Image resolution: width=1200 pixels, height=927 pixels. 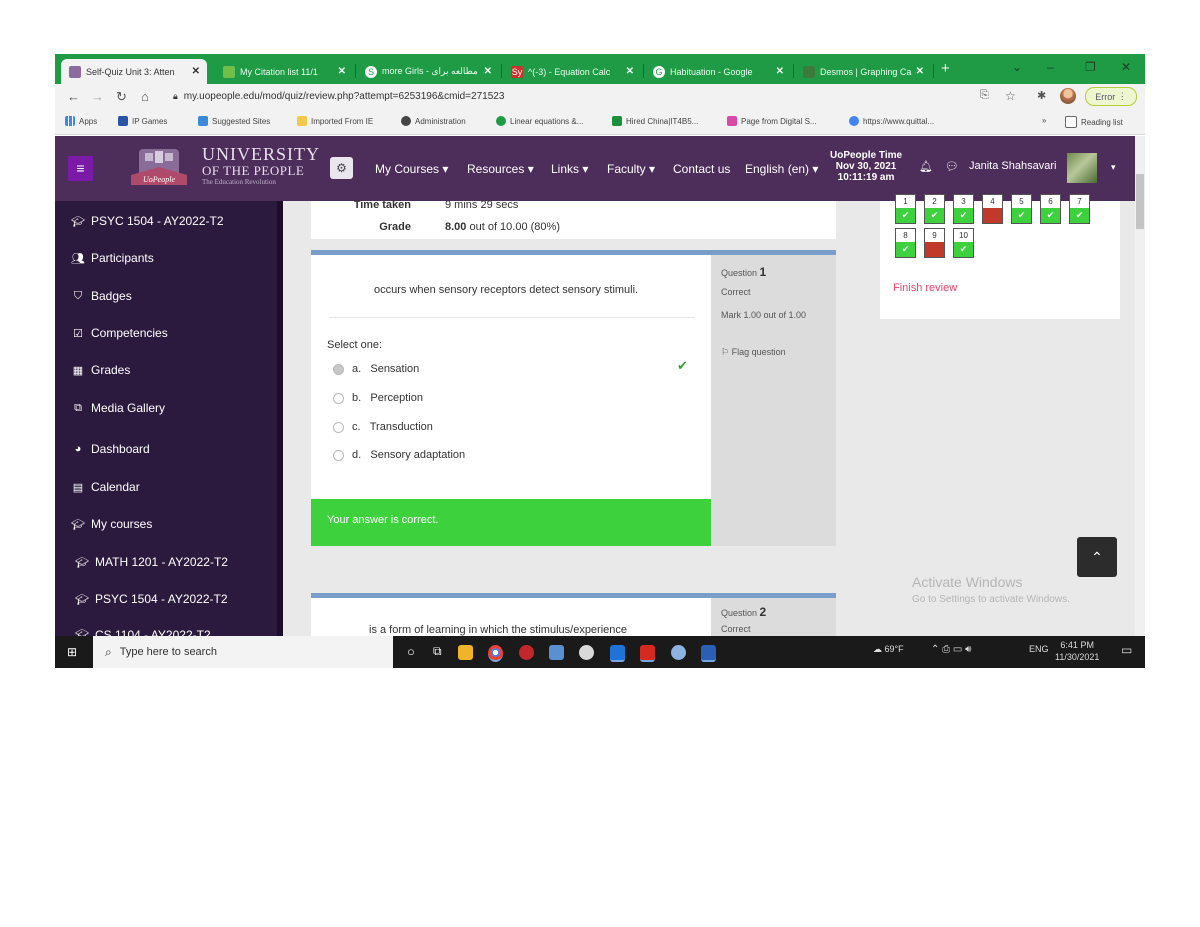 What do you see at coordinates (80, 168) in the screenshot?
I see `menu-hamburger-icon: ≡` at bounding box center [80, 168].